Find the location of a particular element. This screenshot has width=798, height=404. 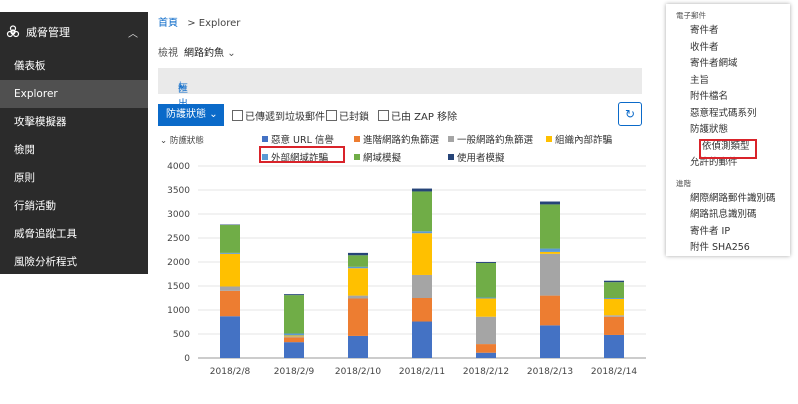

checkbox-zap-label: 已由 ZAP 移除 is located at coordinates (424, 117).